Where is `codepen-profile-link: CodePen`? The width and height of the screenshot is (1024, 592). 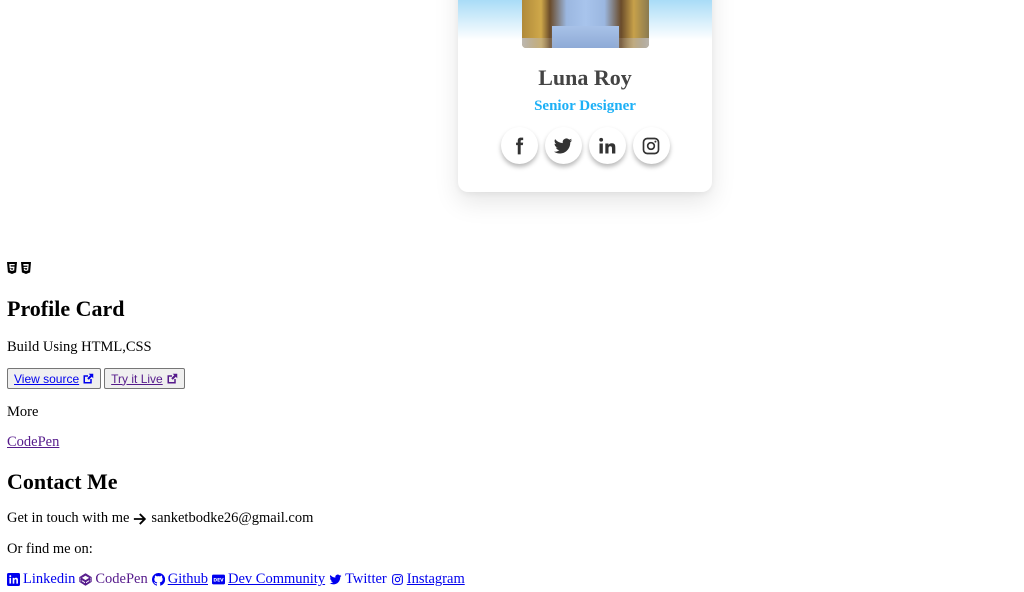
codepen-profile-link: CodePen is located at coordinates (113, 579).